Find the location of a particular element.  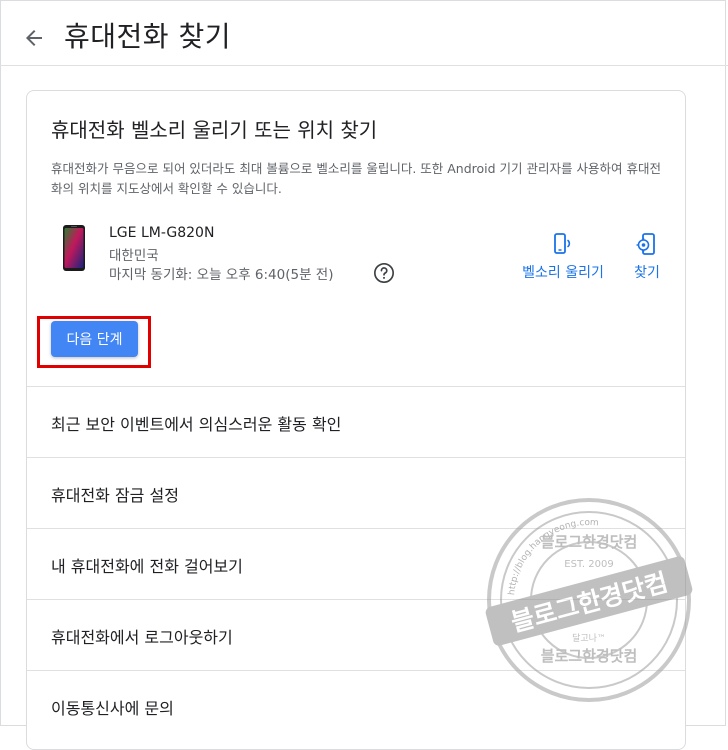

app-bar: 휴대전화 찾기 is located at coordinates (364, 33).